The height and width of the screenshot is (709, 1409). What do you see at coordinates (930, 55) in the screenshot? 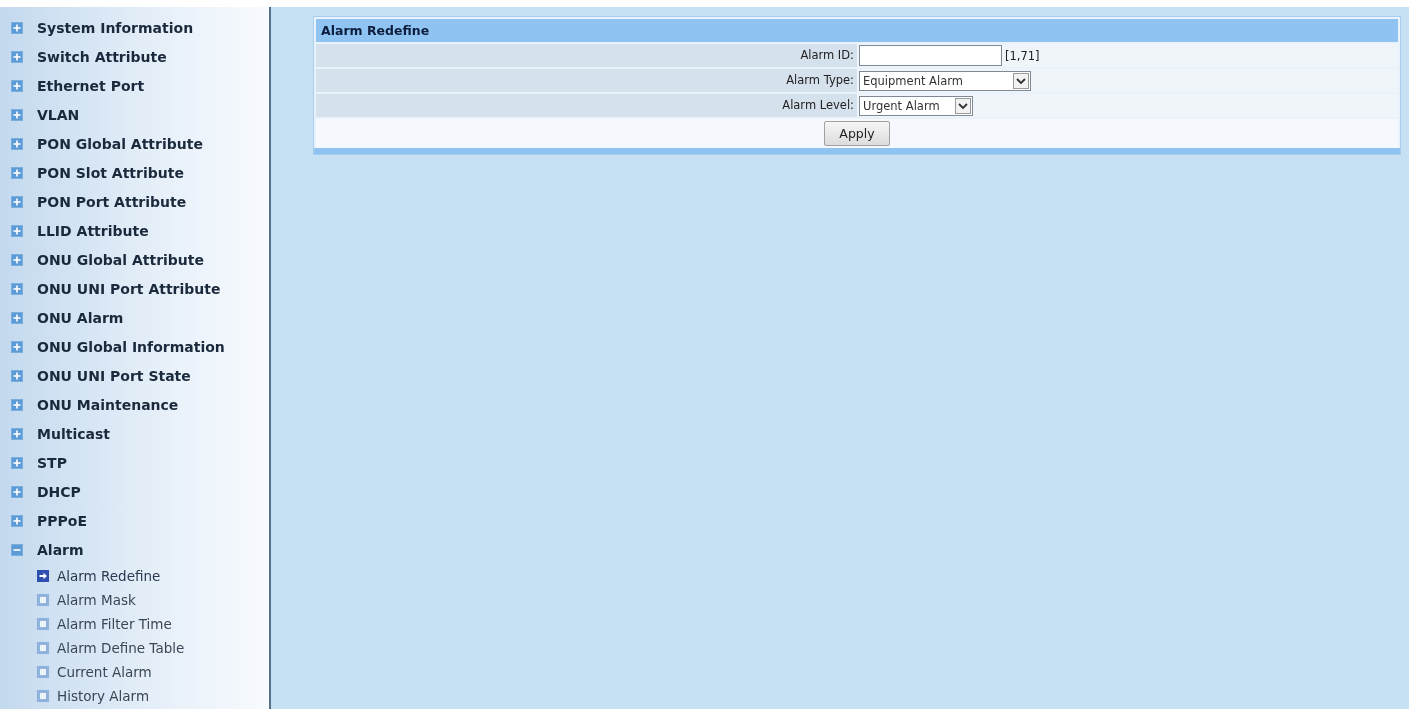
I see `alarm-id-input` at bounding box center [930, 55].